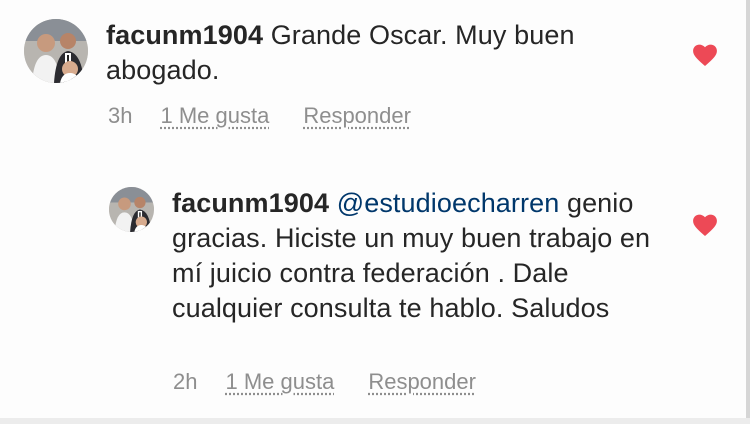  What do you see at coordinates (120, 115) in the screenshot?
I see `comment-timestamp: 3h` at bounding box center [120, 115].